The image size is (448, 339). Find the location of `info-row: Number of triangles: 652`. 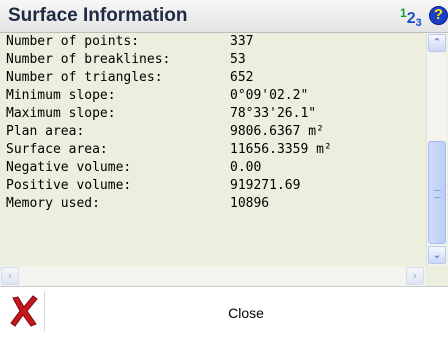

info-row: Number of triangles: 652 is located at coordinates (129, 79).